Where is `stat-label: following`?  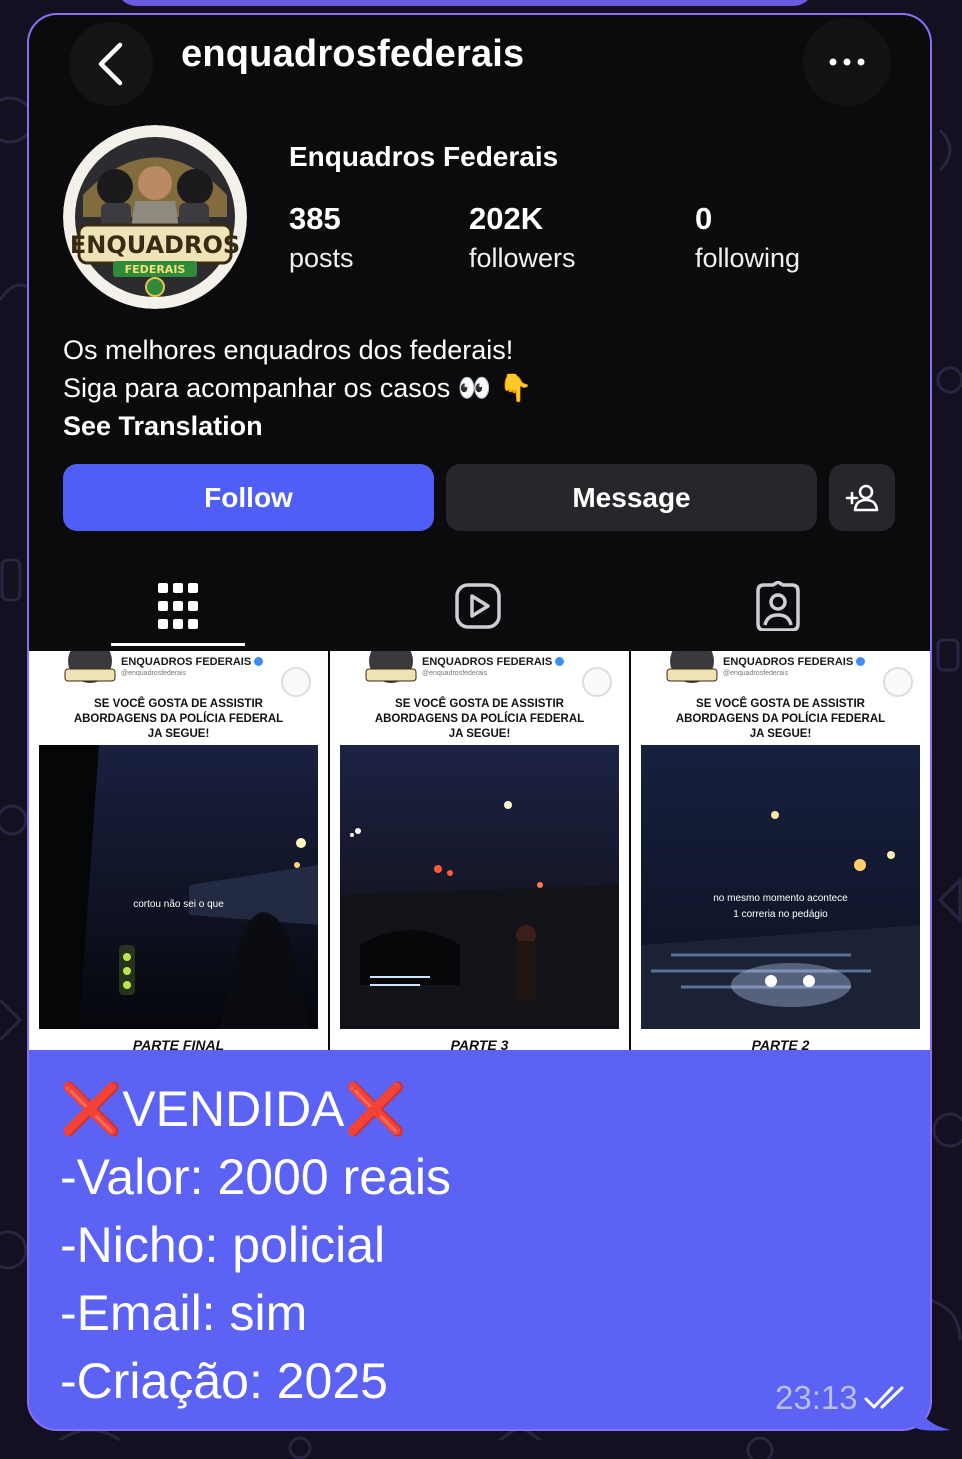
stat-label: following is located at coordinates (748, 258).